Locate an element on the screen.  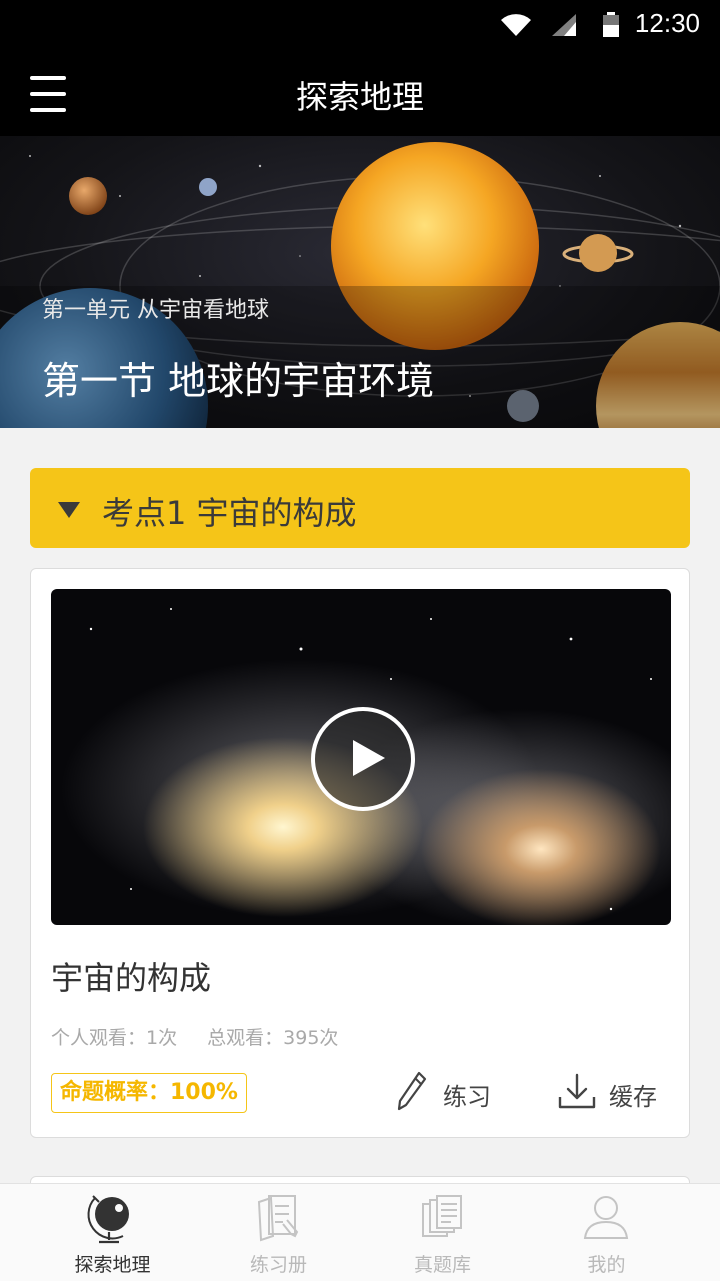
tab-label: 真题库 is located at coordinates (442, 1265).